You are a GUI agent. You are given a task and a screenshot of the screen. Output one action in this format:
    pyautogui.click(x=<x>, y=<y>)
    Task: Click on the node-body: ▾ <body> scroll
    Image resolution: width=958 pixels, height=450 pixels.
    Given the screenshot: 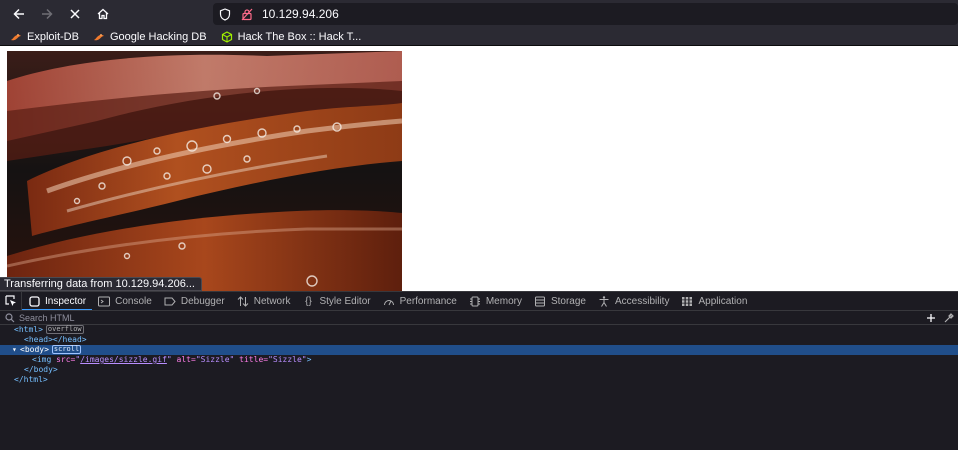 What is the action you would take?
    pyautogui.click(x=479, y=350)
    